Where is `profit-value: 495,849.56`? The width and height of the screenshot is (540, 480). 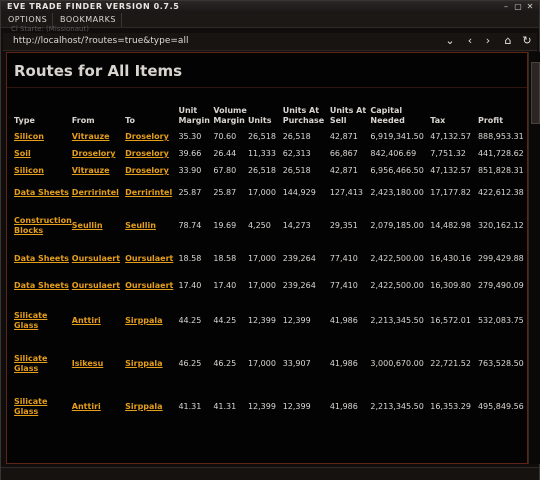
profit-value: 495,849.56 is located at coordinates (500, 406).